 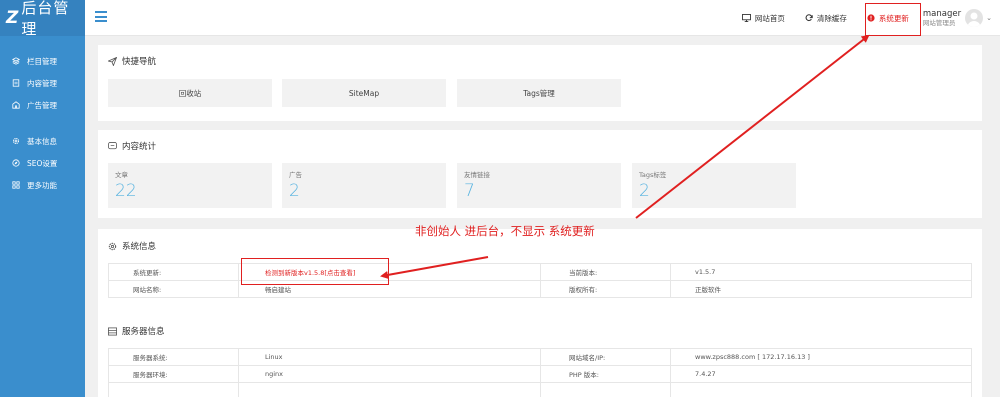 I want to click on logo-text: 后台管理, so click(x=45, y=19).